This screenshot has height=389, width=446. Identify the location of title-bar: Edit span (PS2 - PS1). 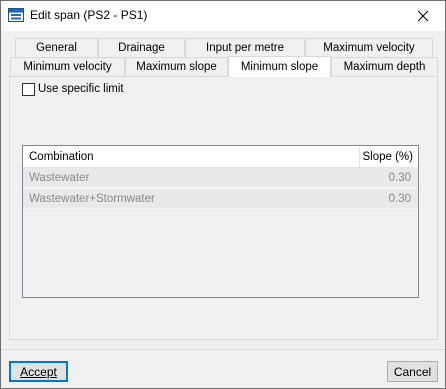
(223, 16).